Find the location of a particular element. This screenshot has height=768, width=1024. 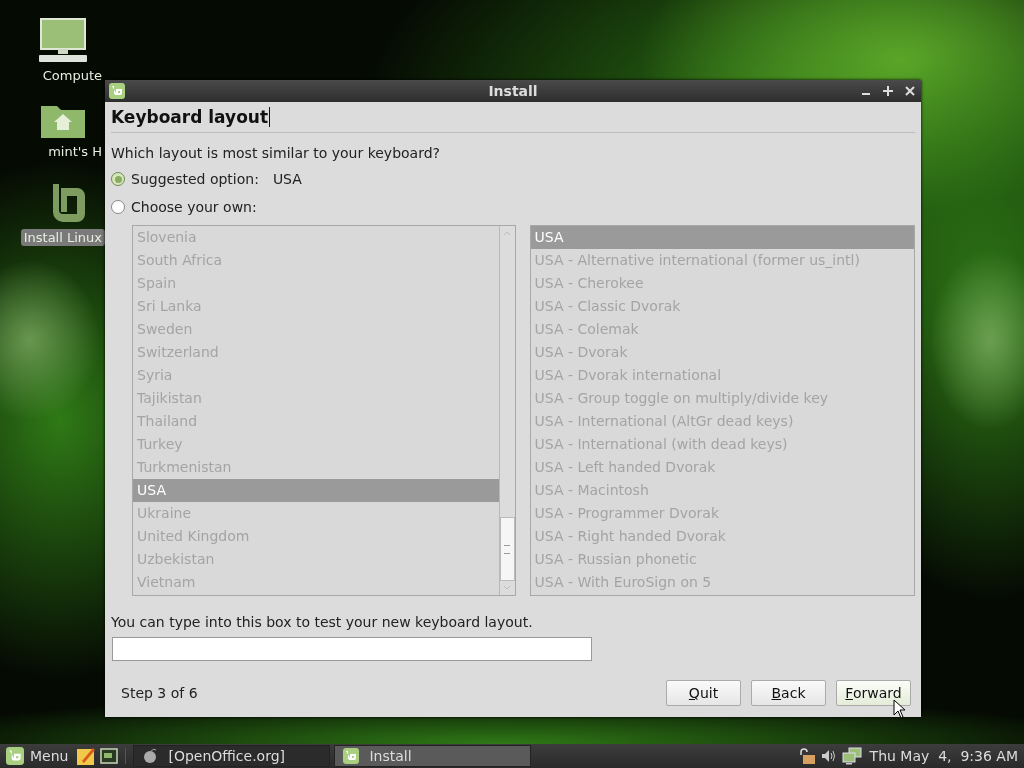

option-label: Suggested option: is located at coordinates (195, 179).